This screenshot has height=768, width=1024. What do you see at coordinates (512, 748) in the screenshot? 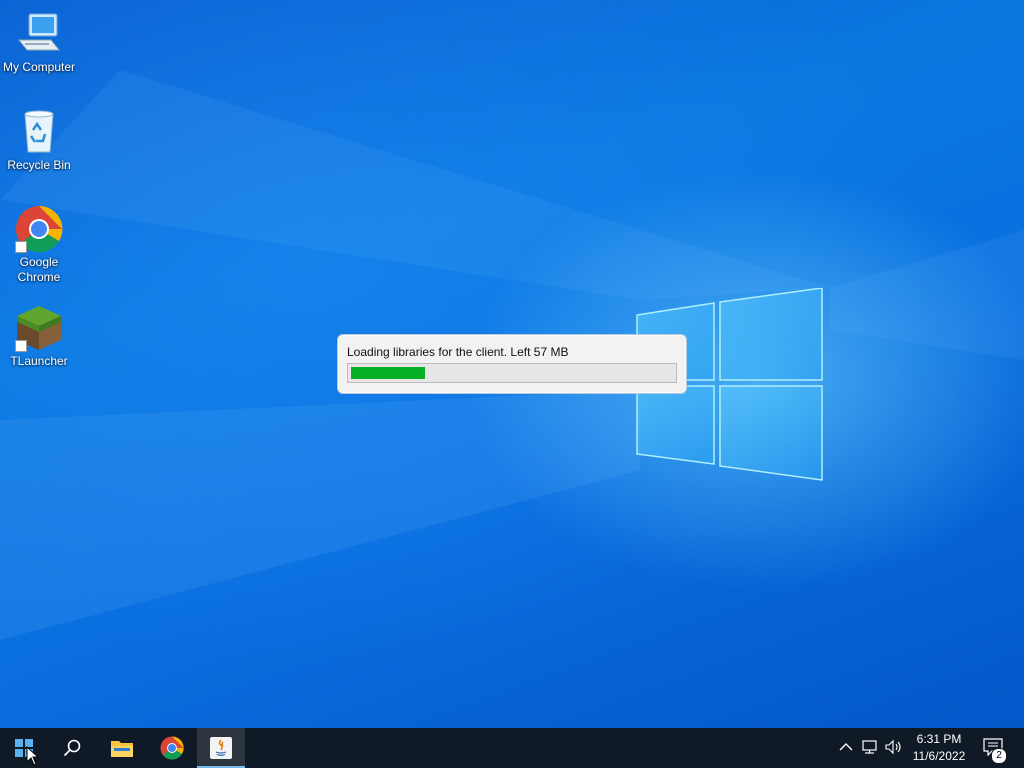
I see `taskbar: 6:31 PM 11/6/2022` at bounding box center [512, 748].